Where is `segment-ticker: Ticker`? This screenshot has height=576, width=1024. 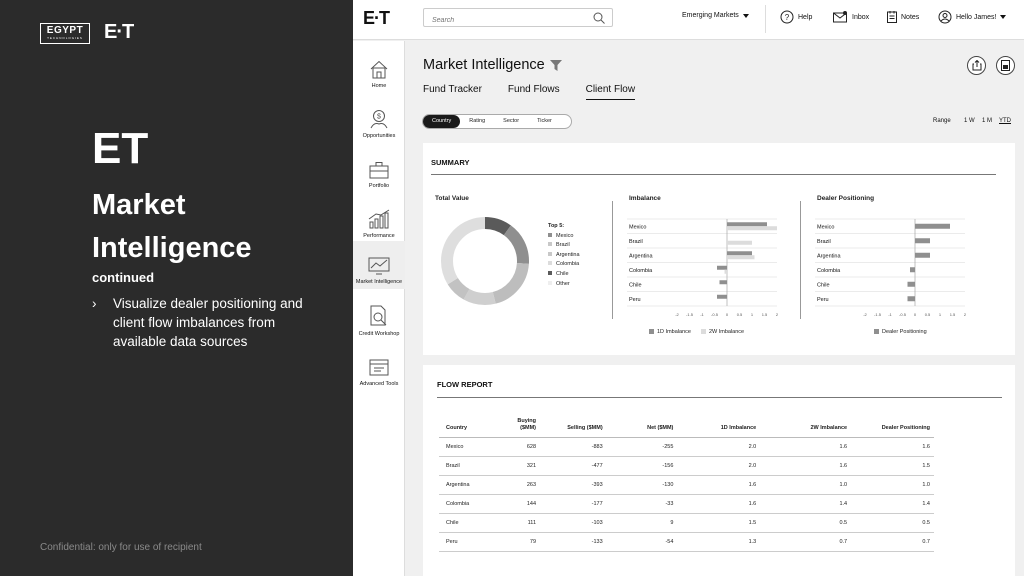
segment-ticker: Ticker is located at coordinates (544, 121).